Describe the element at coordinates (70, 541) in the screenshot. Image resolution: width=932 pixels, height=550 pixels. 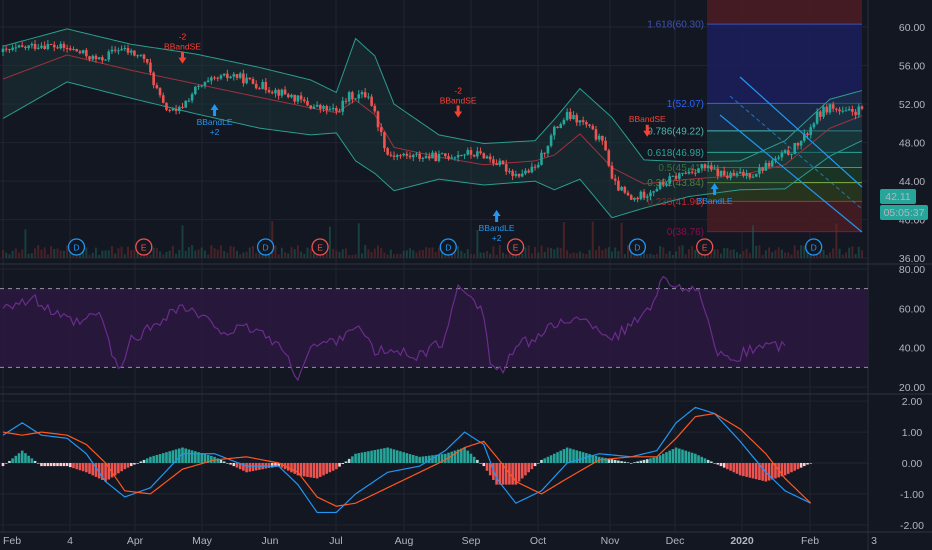
I see `time-tick-label: 4` at that location.